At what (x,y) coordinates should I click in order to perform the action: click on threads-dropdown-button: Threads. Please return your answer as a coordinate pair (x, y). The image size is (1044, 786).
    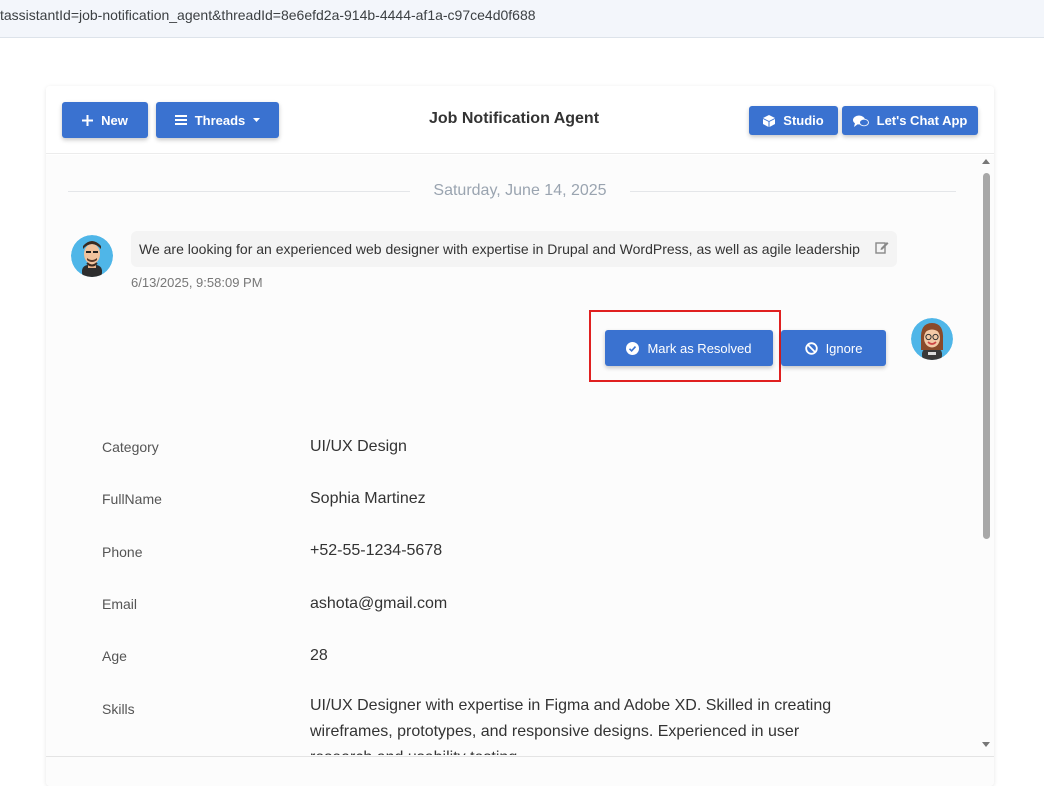
    Looking at the image, I should click on (217, 120).